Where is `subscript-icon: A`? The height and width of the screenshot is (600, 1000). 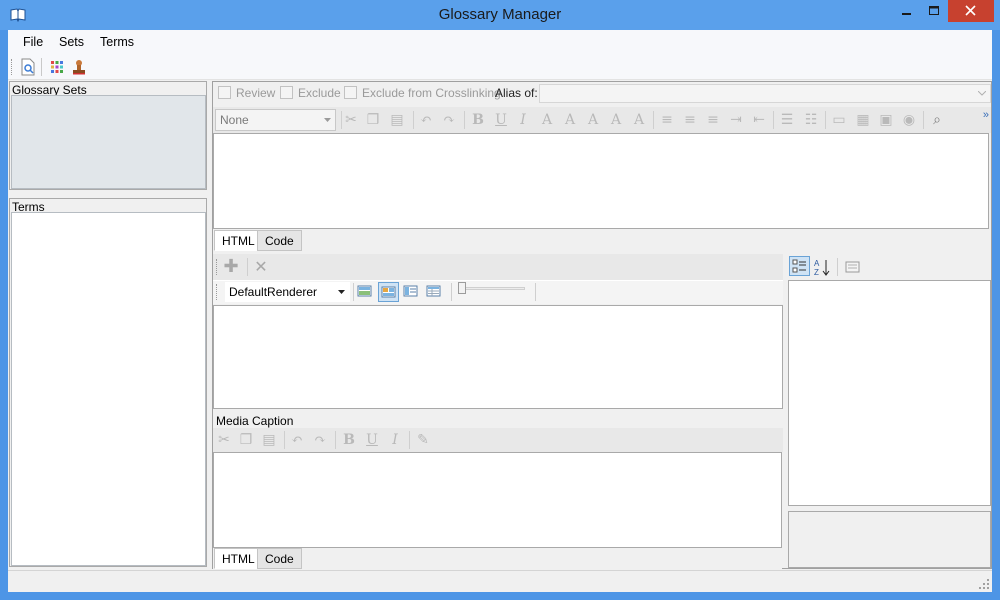 subscript-icon: A is located at coordinates (639, 120).